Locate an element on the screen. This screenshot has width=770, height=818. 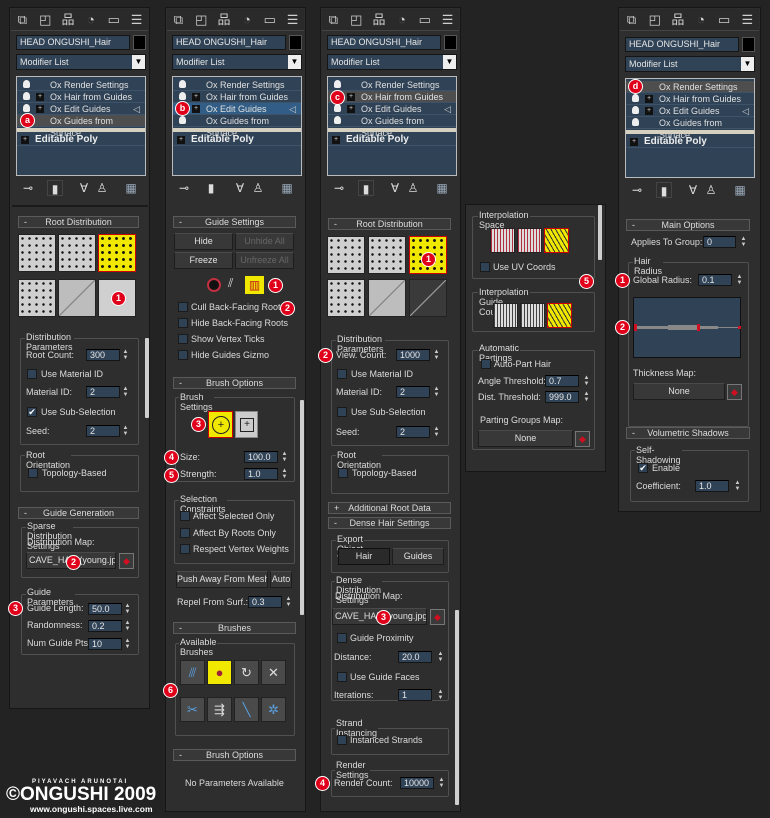
auto-button: Auto is located at coordinates (281, 579).